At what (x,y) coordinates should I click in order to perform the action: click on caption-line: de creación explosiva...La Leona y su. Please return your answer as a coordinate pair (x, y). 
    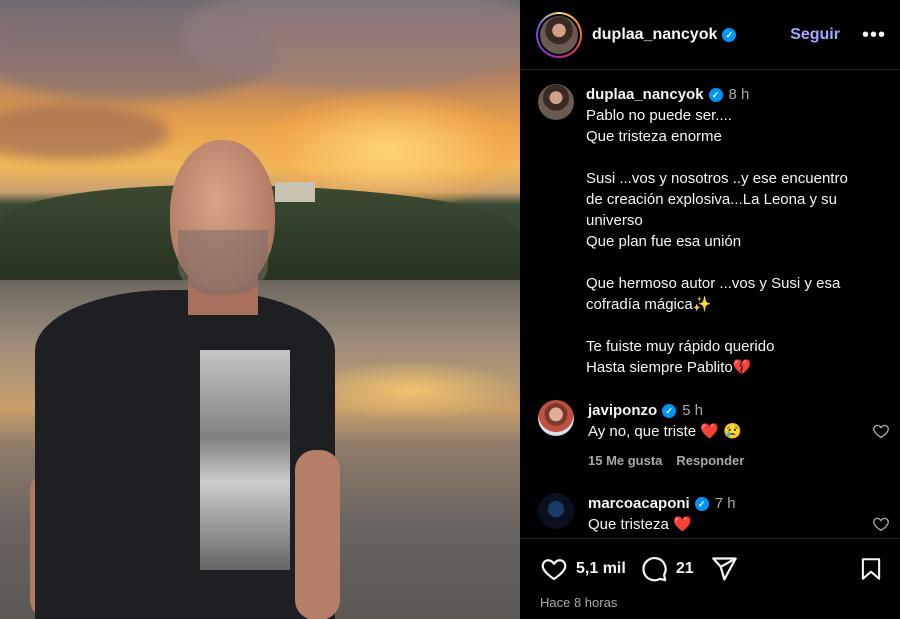
    Looking at the image, I should click on (711, 199).